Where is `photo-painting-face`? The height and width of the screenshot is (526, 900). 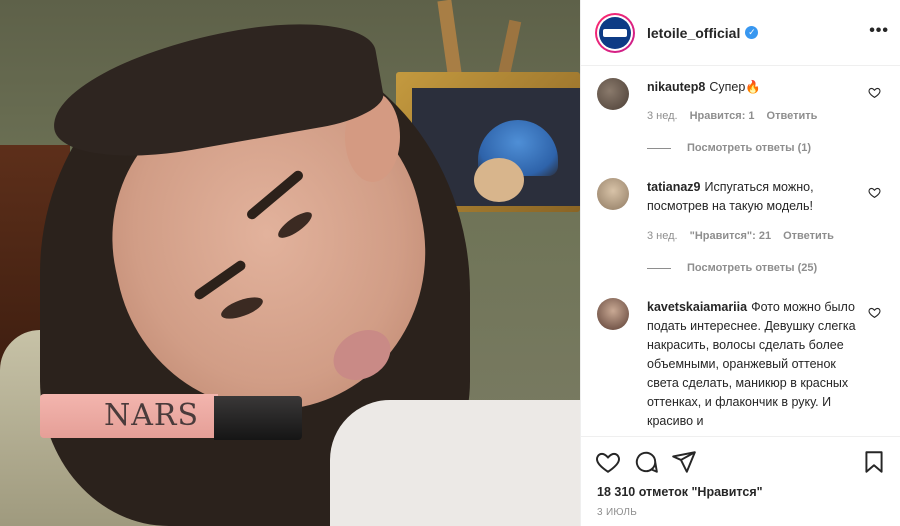 photo-painting-face is located at coordinates (499, 180).